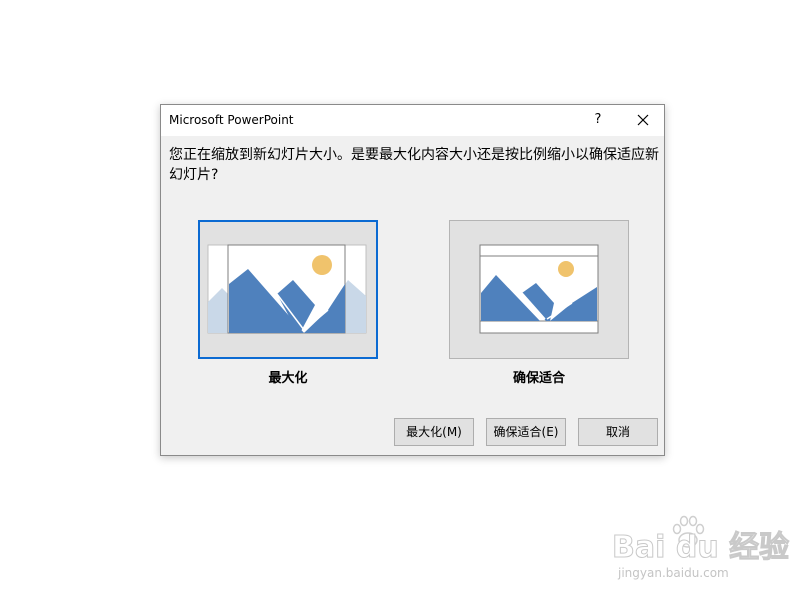 The image size is (800, 600). I want to click on watermark-url: jingyan.baidu.com, so click(673, 573).